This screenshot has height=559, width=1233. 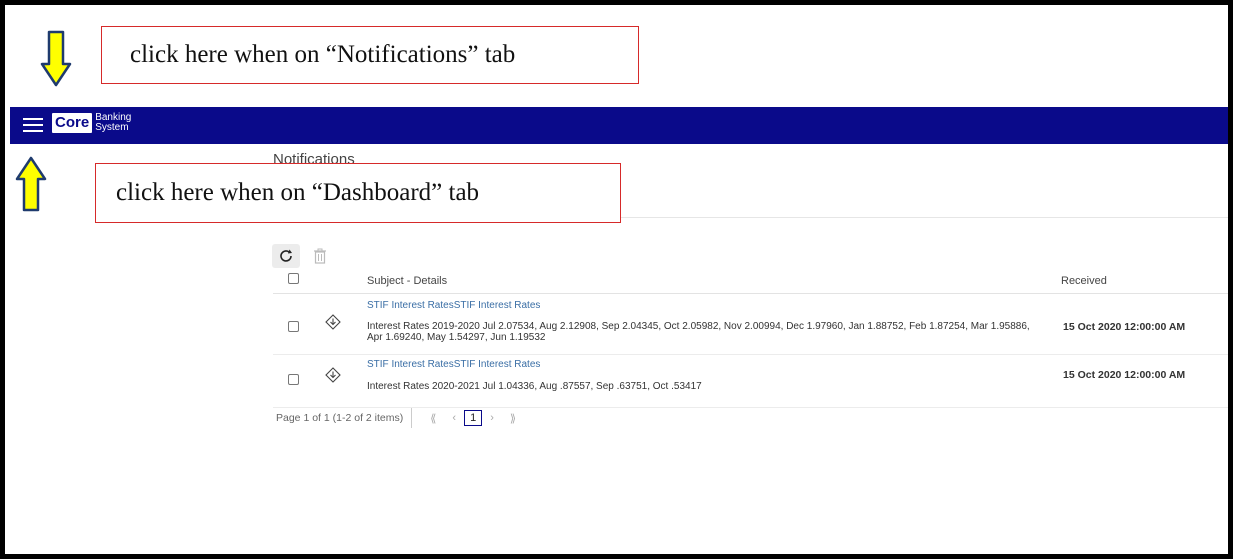 I want to click on app-header: Core Banking System, so click(x=619, y=125).